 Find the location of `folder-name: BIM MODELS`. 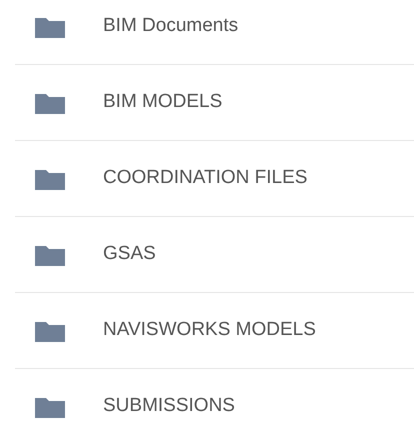

folder-name: BIM MODELS is located at coordinates (162, 102).